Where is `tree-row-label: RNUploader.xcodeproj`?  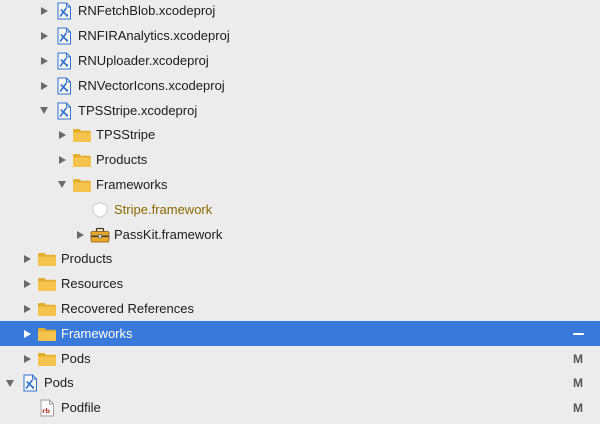 tree-row-label: RNUploader.xcodeproj is located at coordinates (143, 60).